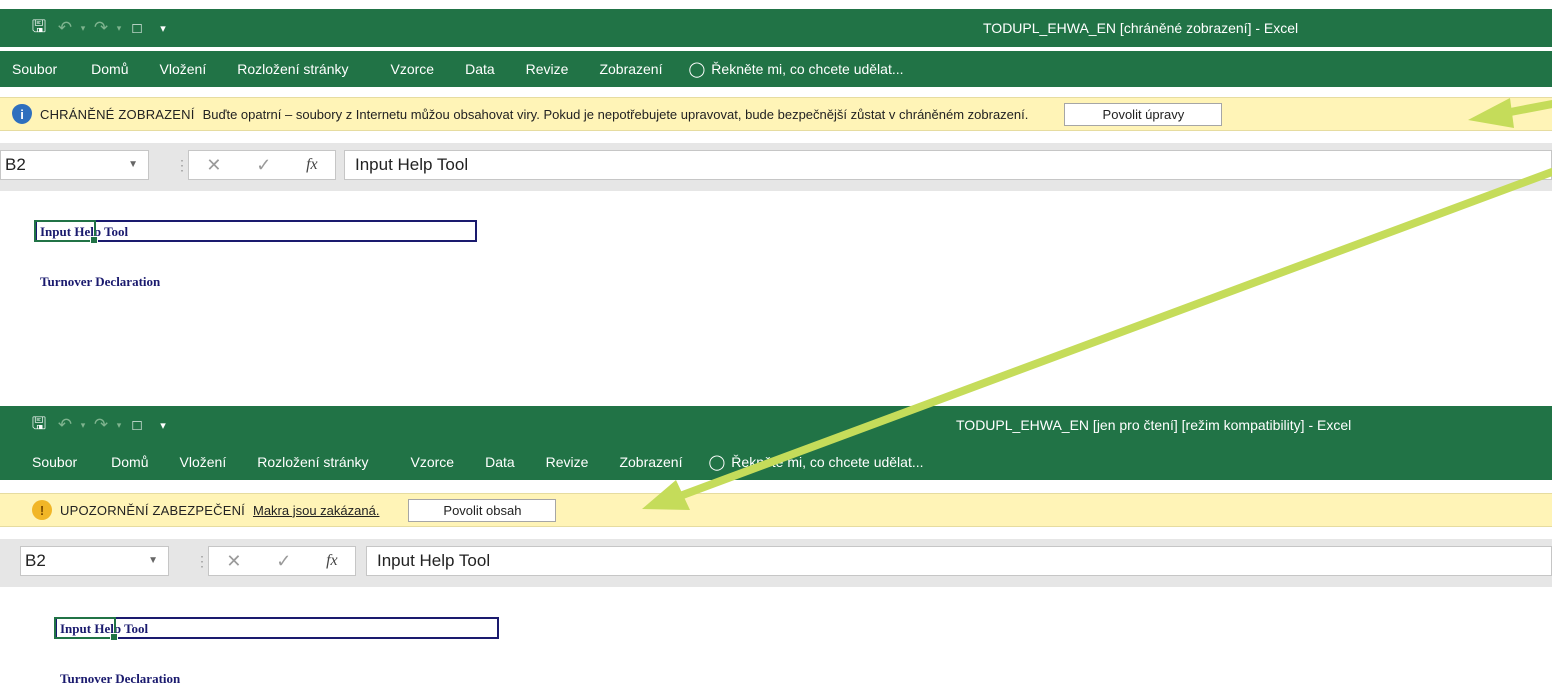 The width and height of the screenshot is (1552, 687). I want to click on enable-content-button: Povolit obsah, so click(482, 510).